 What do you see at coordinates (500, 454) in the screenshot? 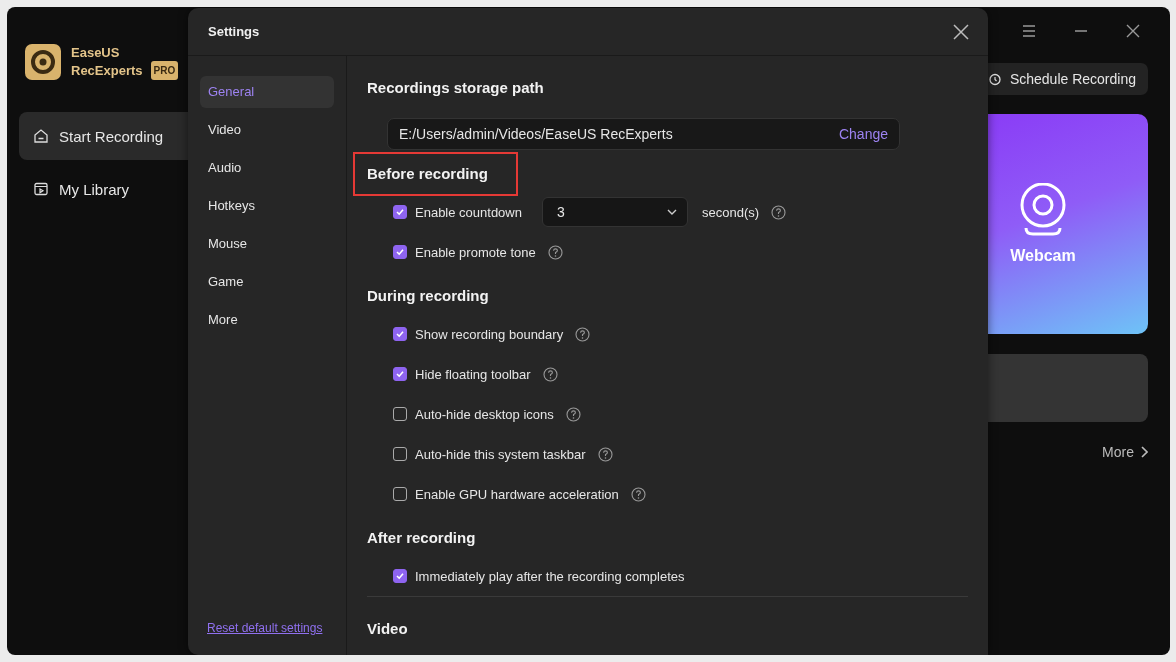
I see `option-label: Auto-hide this system taskbar` at bounding box center [500, 454].